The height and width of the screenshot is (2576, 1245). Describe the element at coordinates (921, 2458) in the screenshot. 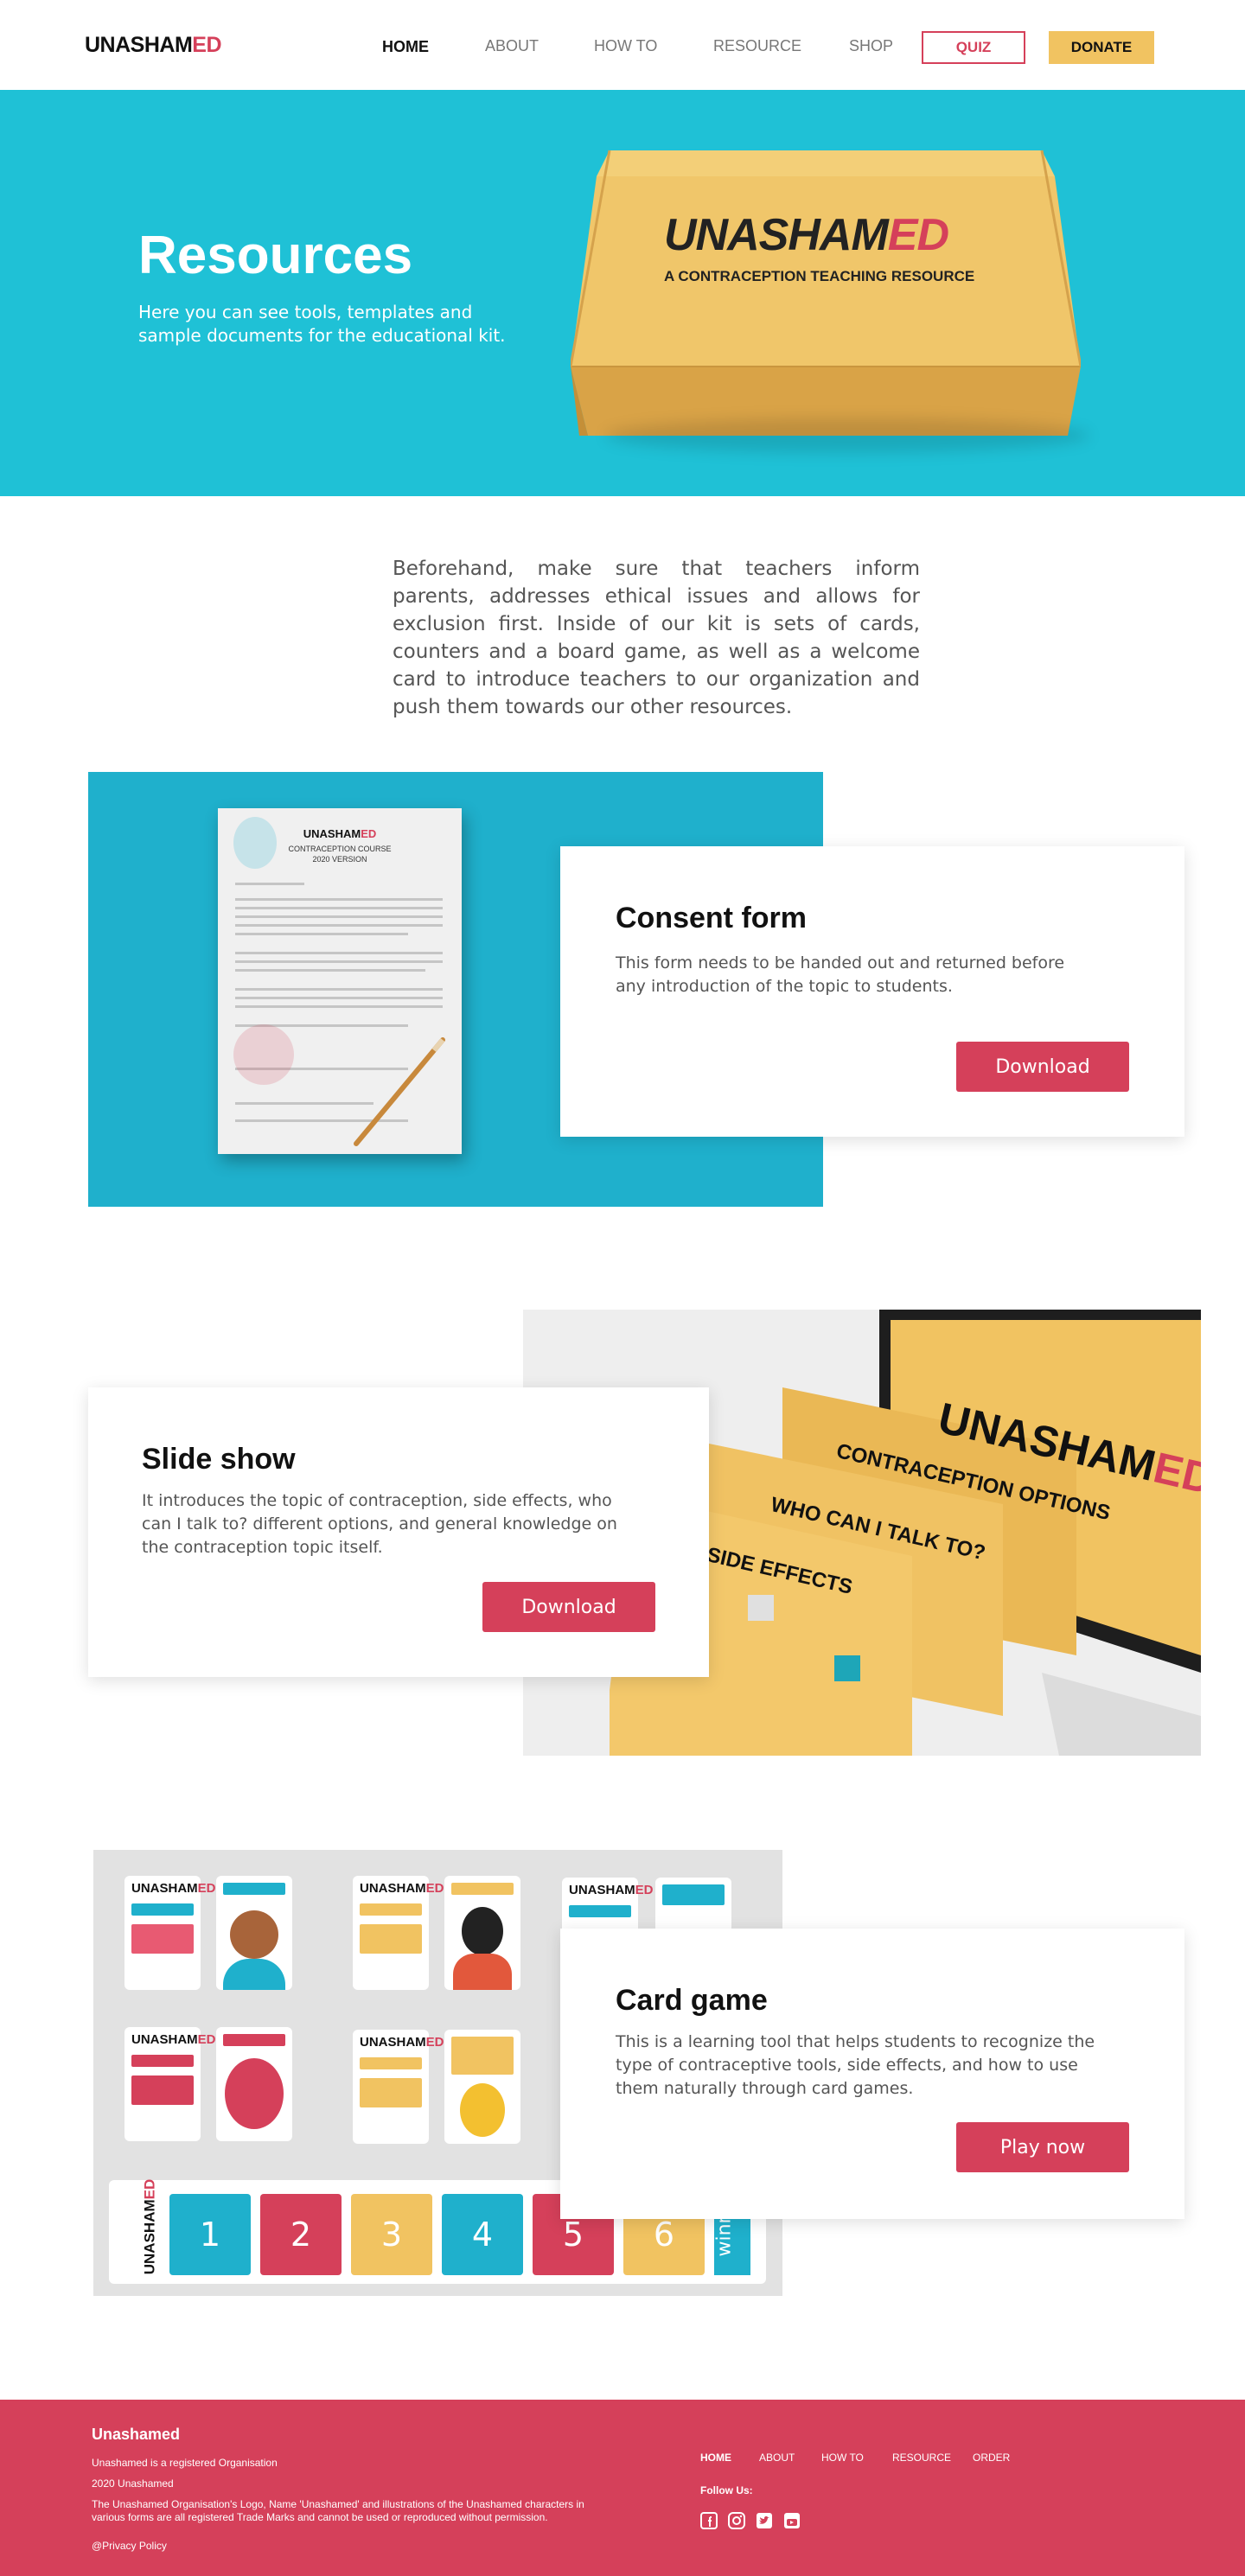

I see `footer-nav-resource: RESOURCE` at that location.